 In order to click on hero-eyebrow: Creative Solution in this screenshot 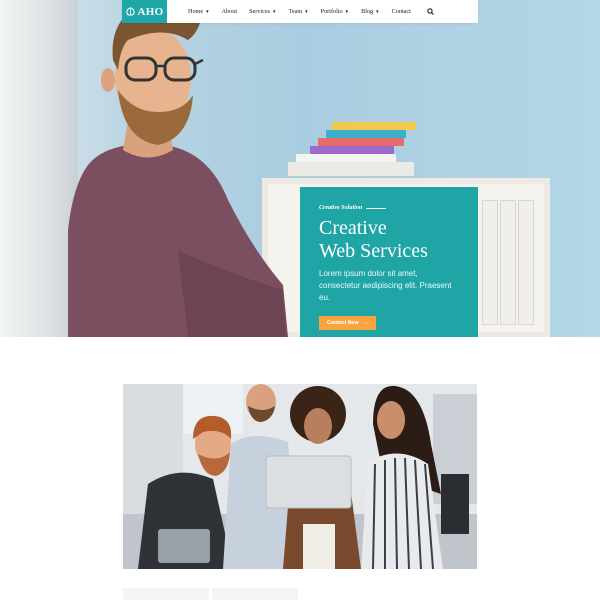, I will do `click(389, 208)`.